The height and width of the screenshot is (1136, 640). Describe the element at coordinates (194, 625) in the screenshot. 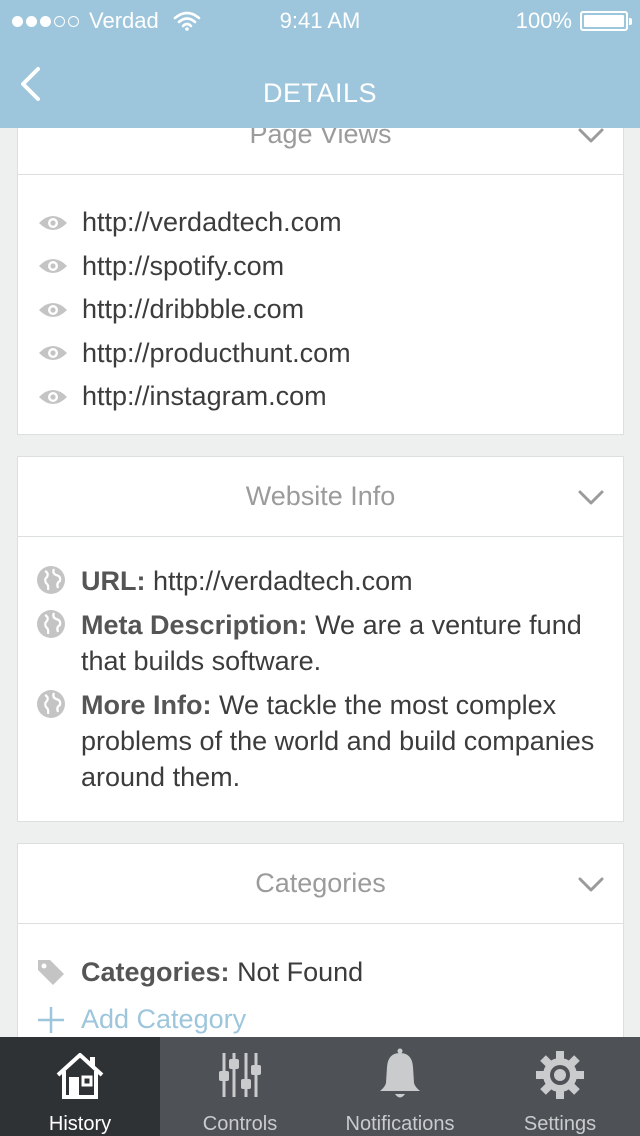

I see `info-label: Meta Description:` at that location.